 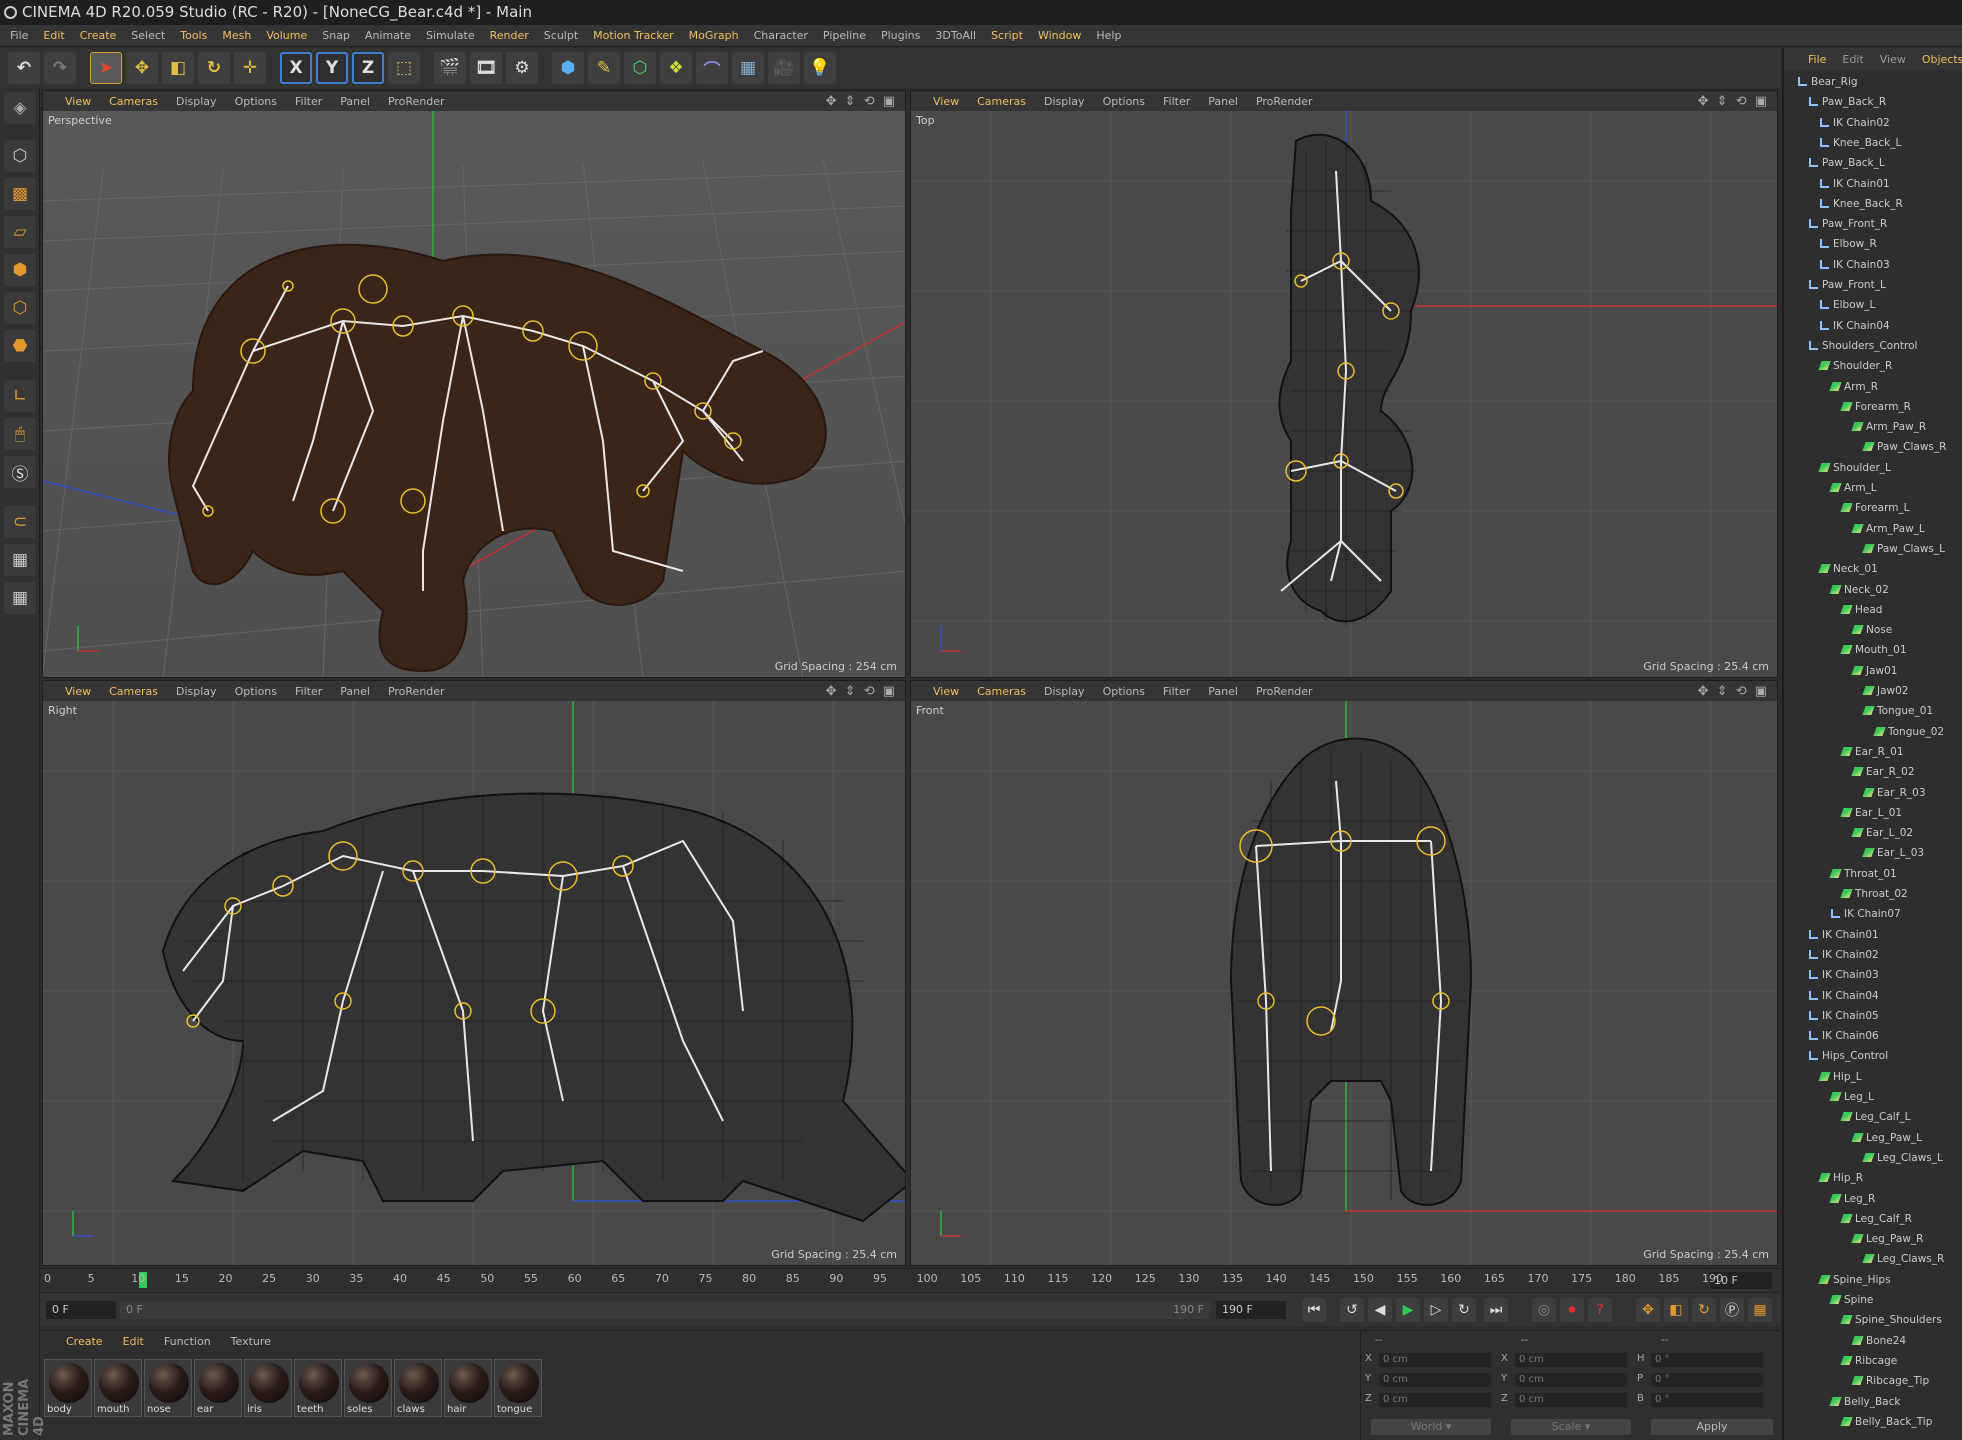 I want to click on object-tree-item: Belly_Back, so click(x=1864, y=1402).